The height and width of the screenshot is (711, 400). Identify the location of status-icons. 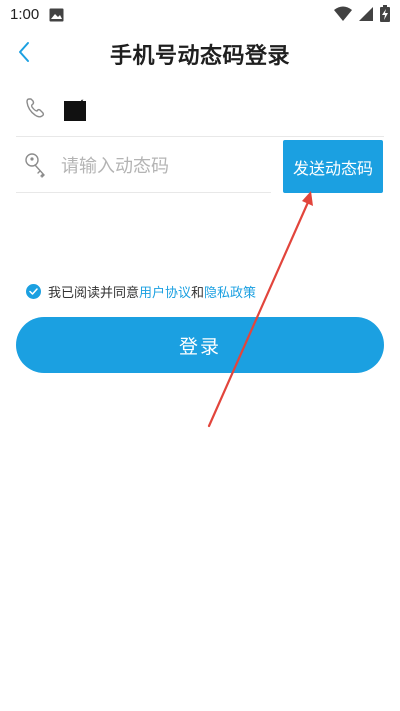
(362, 15).